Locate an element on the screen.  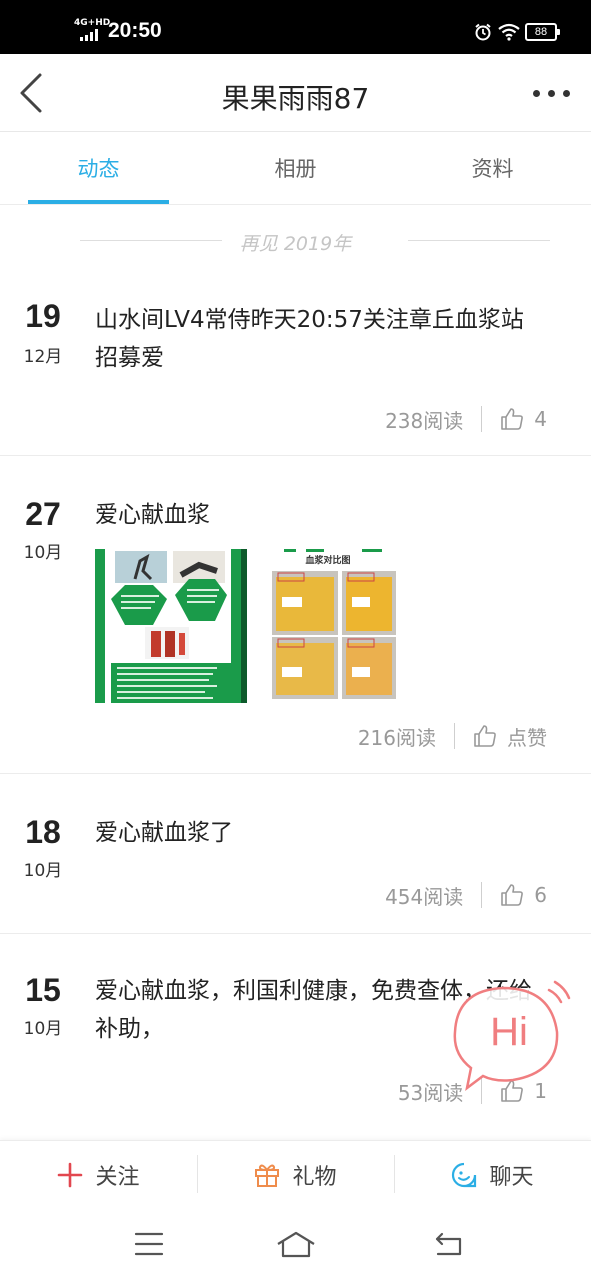
post-meta: 454阅读 6 is located at coordinates (466, 895).